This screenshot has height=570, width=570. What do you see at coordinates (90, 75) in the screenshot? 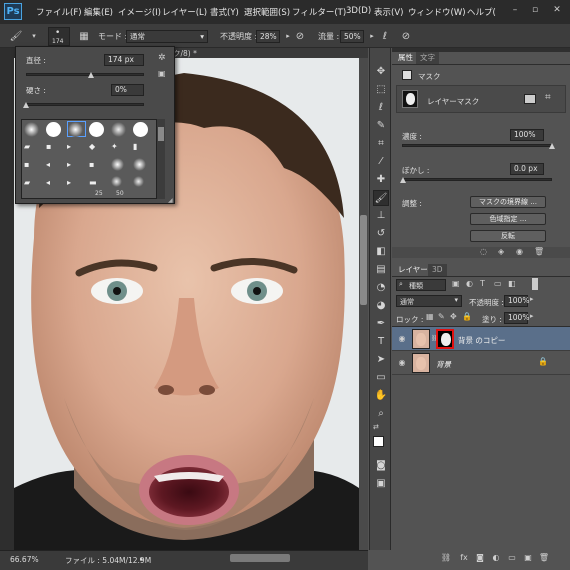
I see `size-slider-thumb` at bounding box center [90, 75].